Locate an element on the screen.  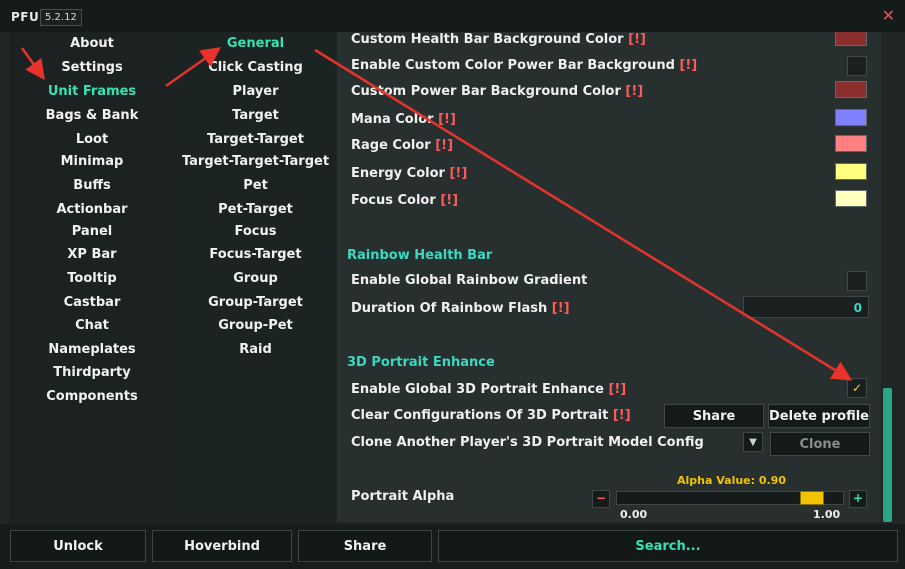
nav2-item: Pet-Target is located at coordinates (255, 210).